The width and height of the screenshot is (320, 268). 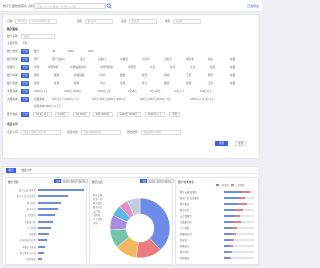 I want to click on scope-tag: 交通运输, so click(x=79, y=75).